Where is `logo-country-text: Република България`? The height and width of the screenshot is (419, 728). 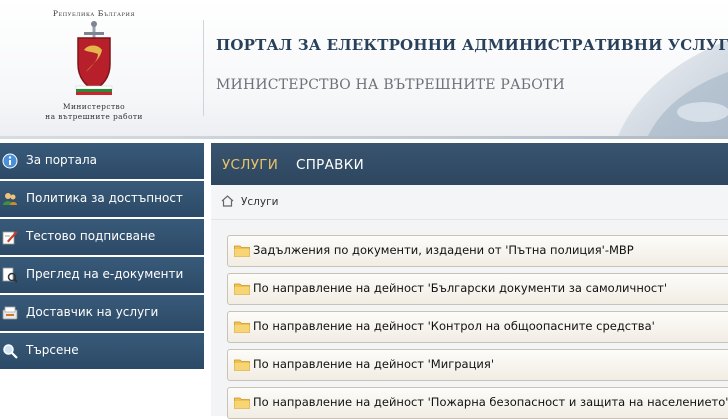
logo-country-text: Република България is located at coordinates (94, 13).